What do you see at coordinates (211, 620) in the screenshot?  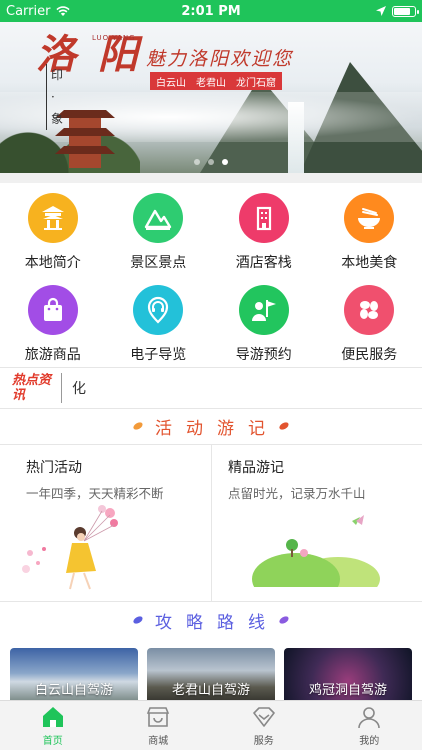 I see `route-section-title: 攻 略 路 线` at bounding box center [211, 620].